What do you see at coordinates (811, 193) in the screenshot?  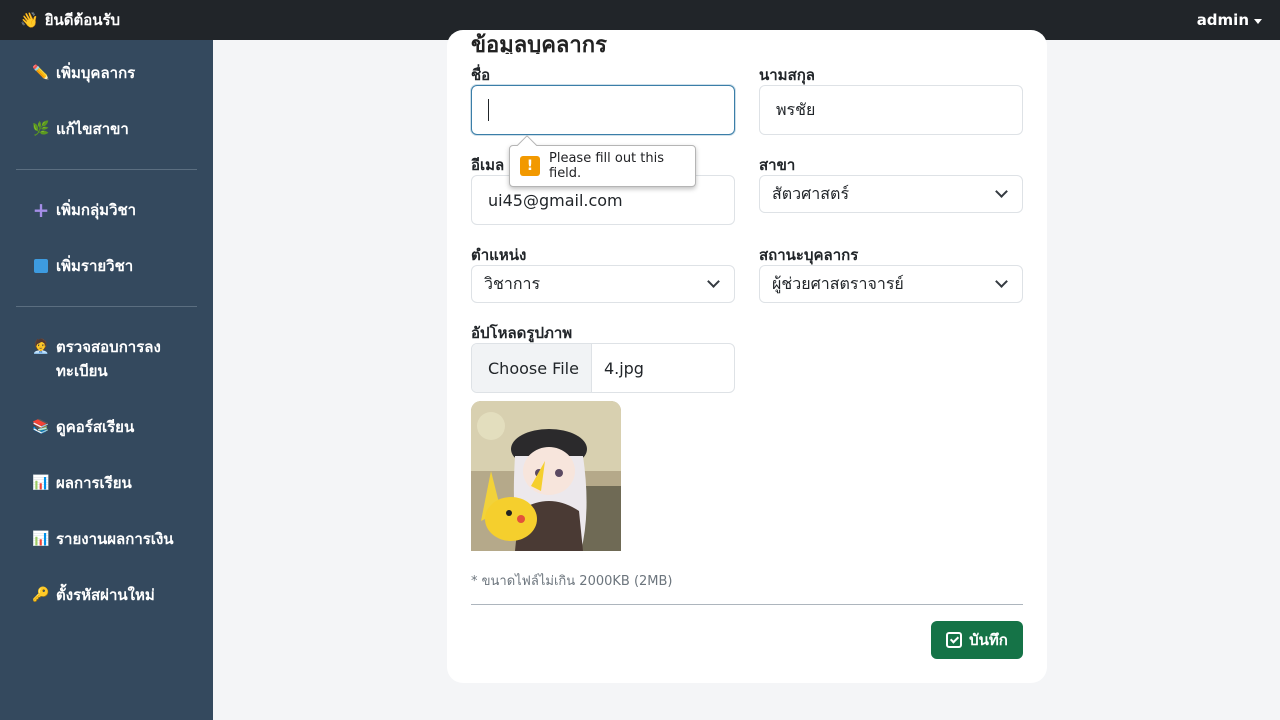 I see `branch-value: สัตวศาสตร์` at bounding box center [811, 193].